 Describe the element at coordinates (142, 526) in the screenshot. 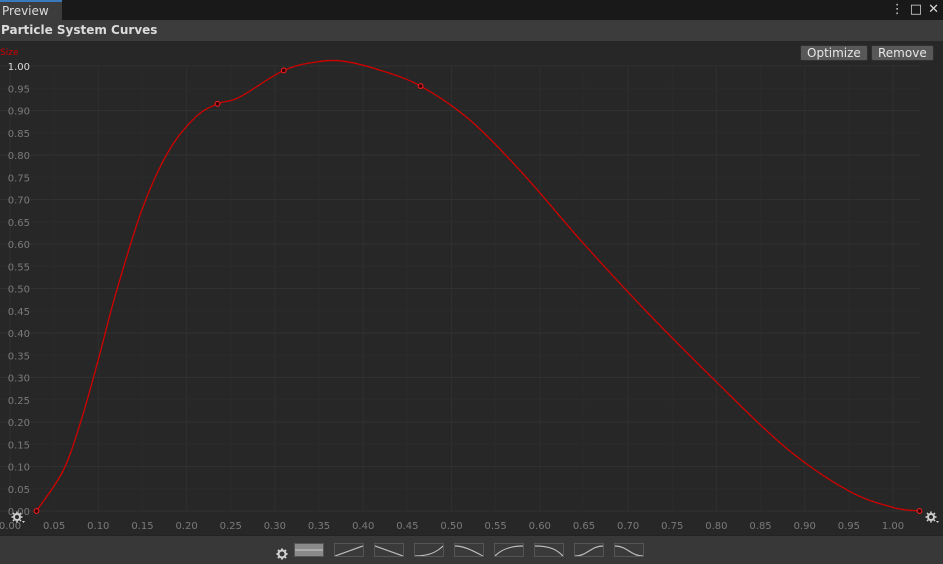

I see `x-tick-label: 0.15` at that location.